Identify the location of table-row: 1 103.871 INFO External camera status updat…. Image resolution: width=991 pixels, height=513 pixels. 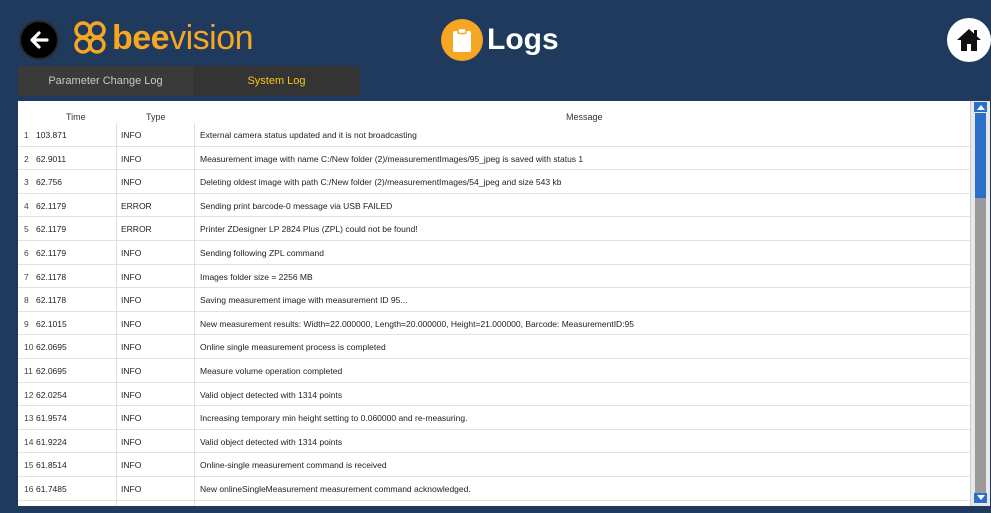
(494, 135).